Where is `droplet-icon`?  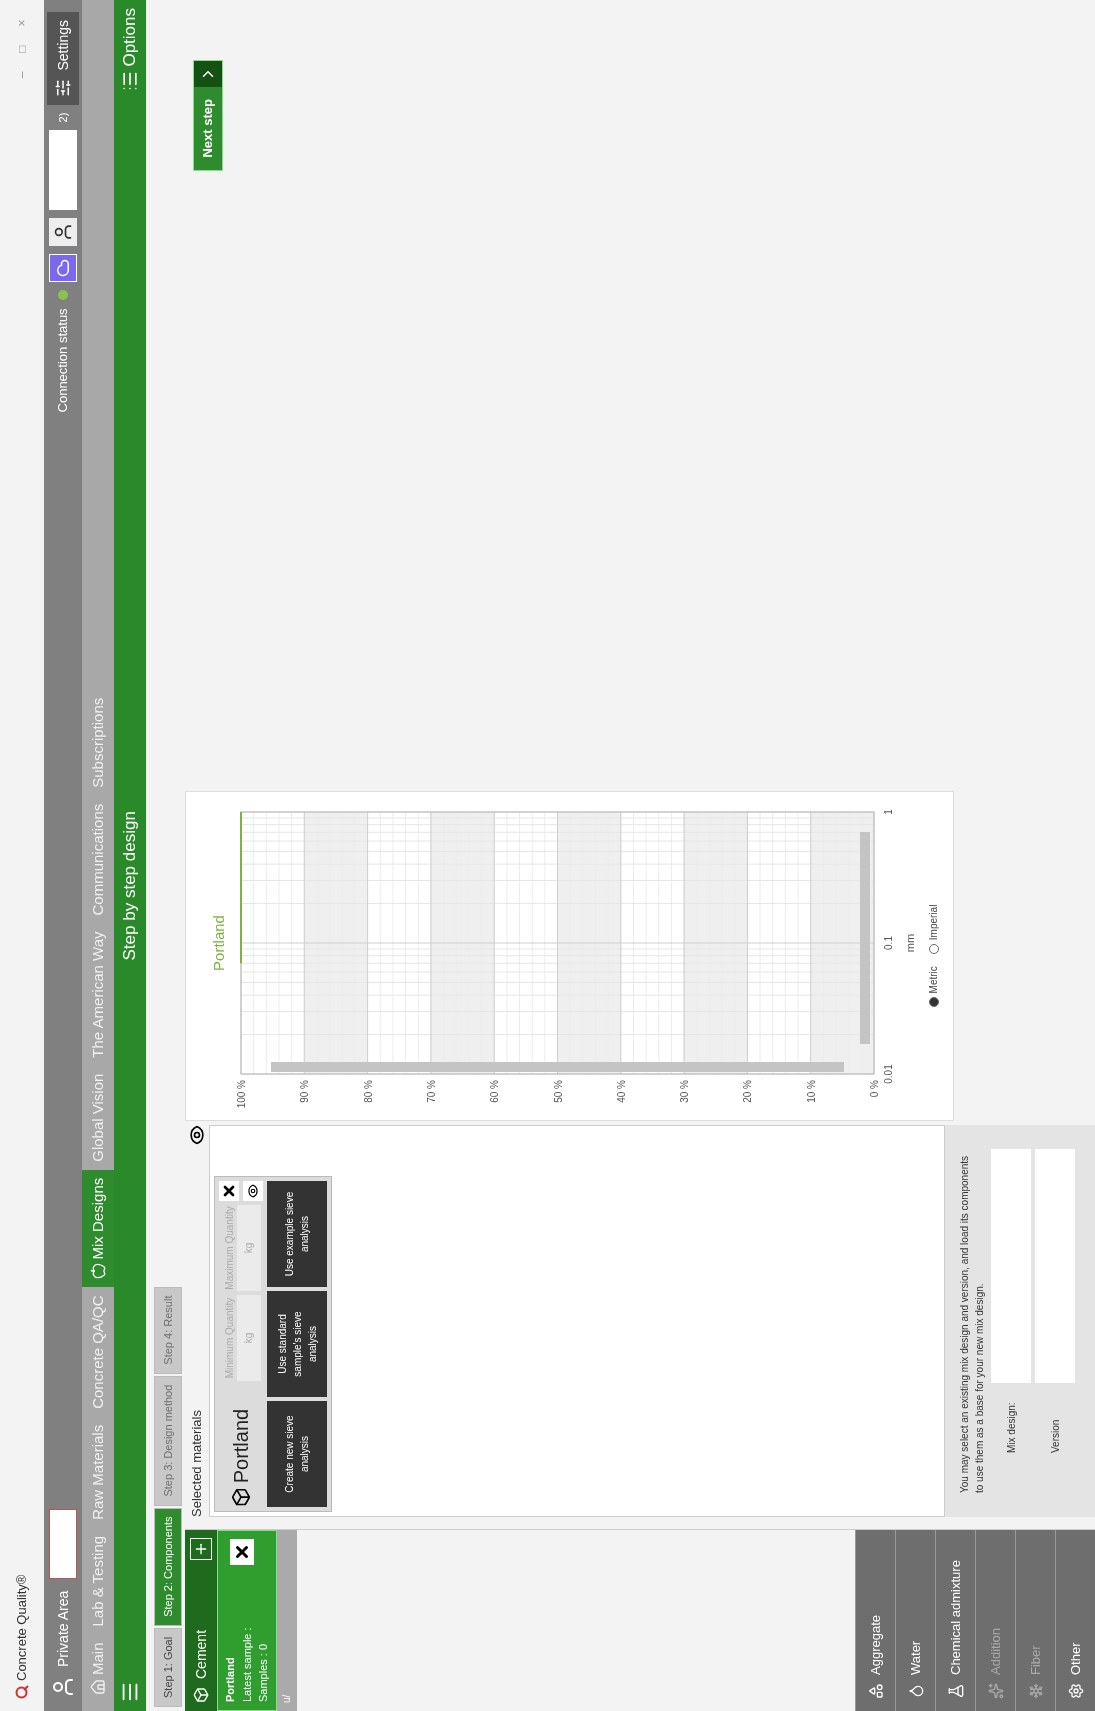
droplet-icon is located at coordinates (915, 1691).